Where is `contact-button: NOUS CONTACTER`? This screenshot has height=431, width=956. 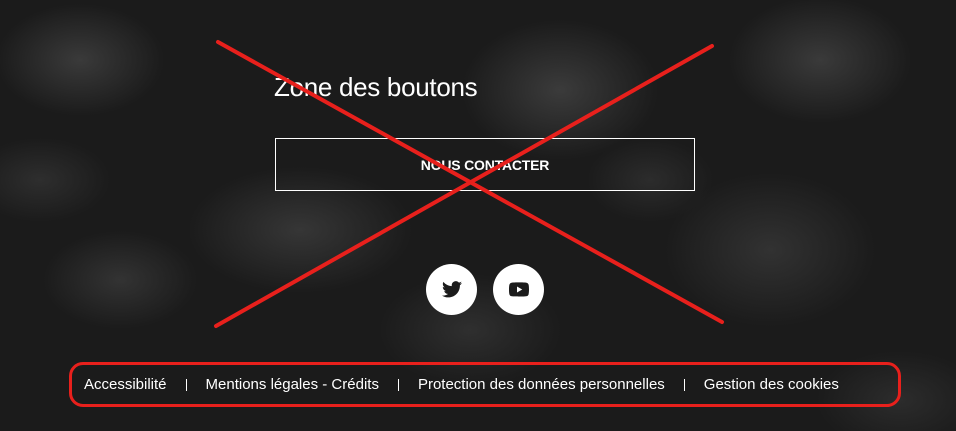
contact-button: NOUS CONTACTER is located at coordinates (485, 164).